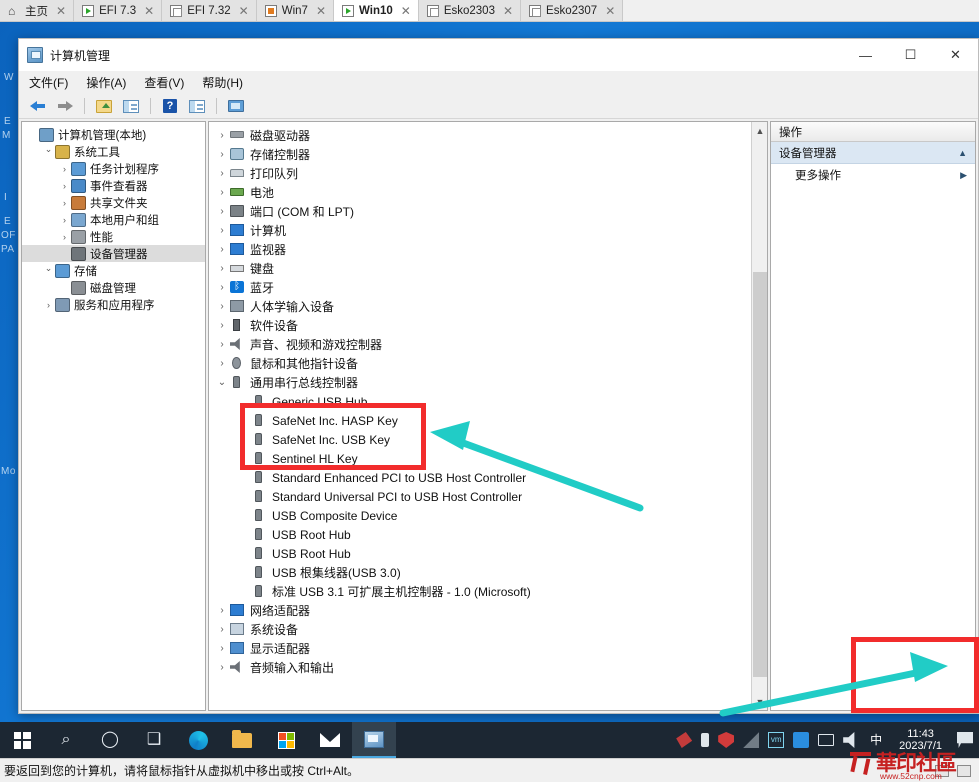 The image size is (979, 782). Describe the element at coordinates (480, 534) in the screenshot. I see `device-item-21: USB Root Hub` at that location.